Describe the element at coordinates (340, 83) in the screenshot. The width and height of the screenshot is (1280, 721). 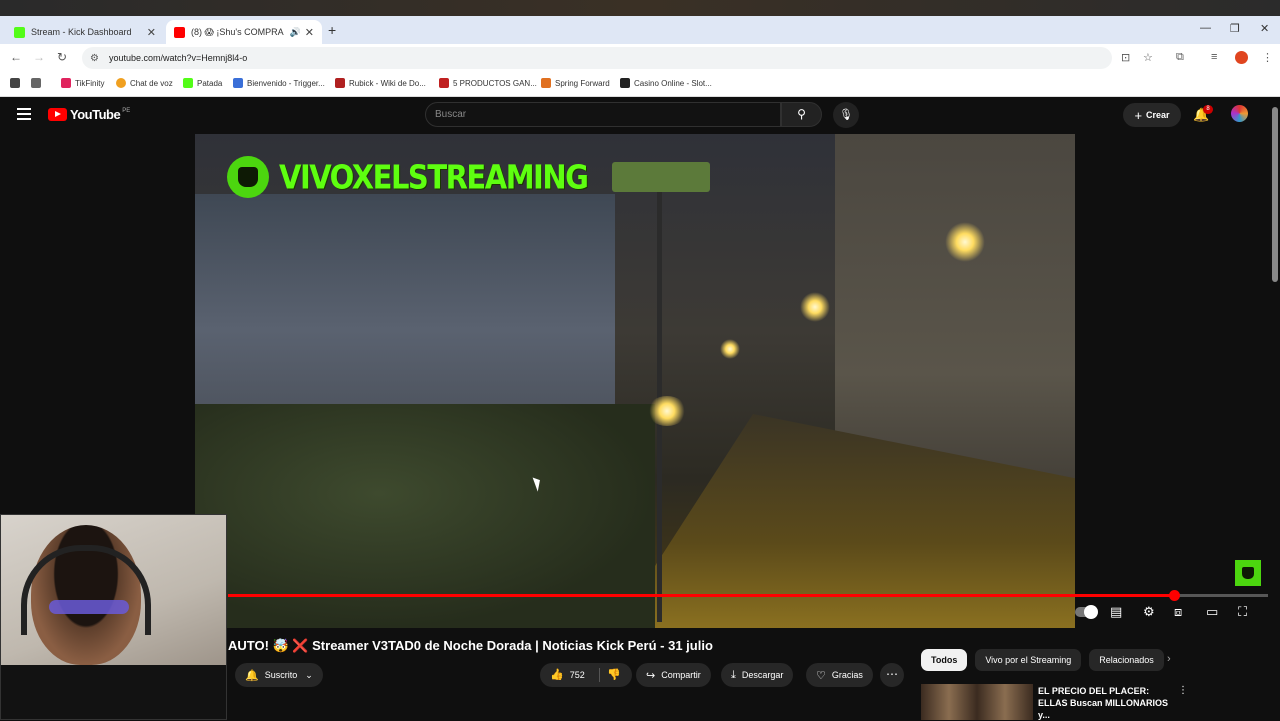
I see `rubick-icon` at that location.